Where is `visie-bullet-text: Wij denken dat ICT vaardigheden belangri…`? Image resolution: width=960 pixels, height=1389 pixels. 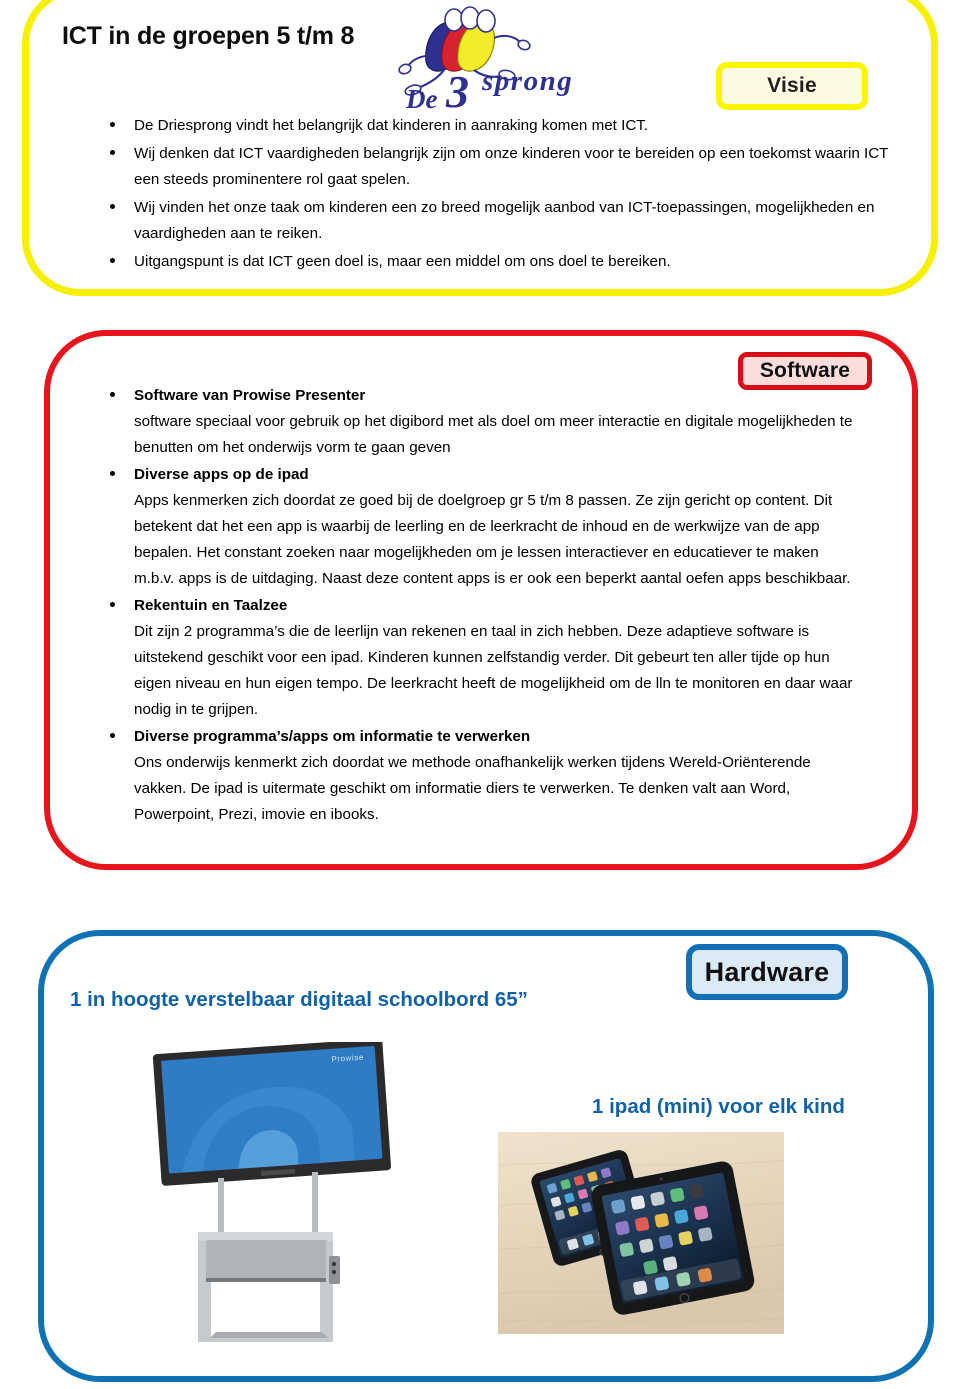
visie-bullet-text: Wij denken dat ICT vaardigheden belangri… is located at coordinates (511, 166).